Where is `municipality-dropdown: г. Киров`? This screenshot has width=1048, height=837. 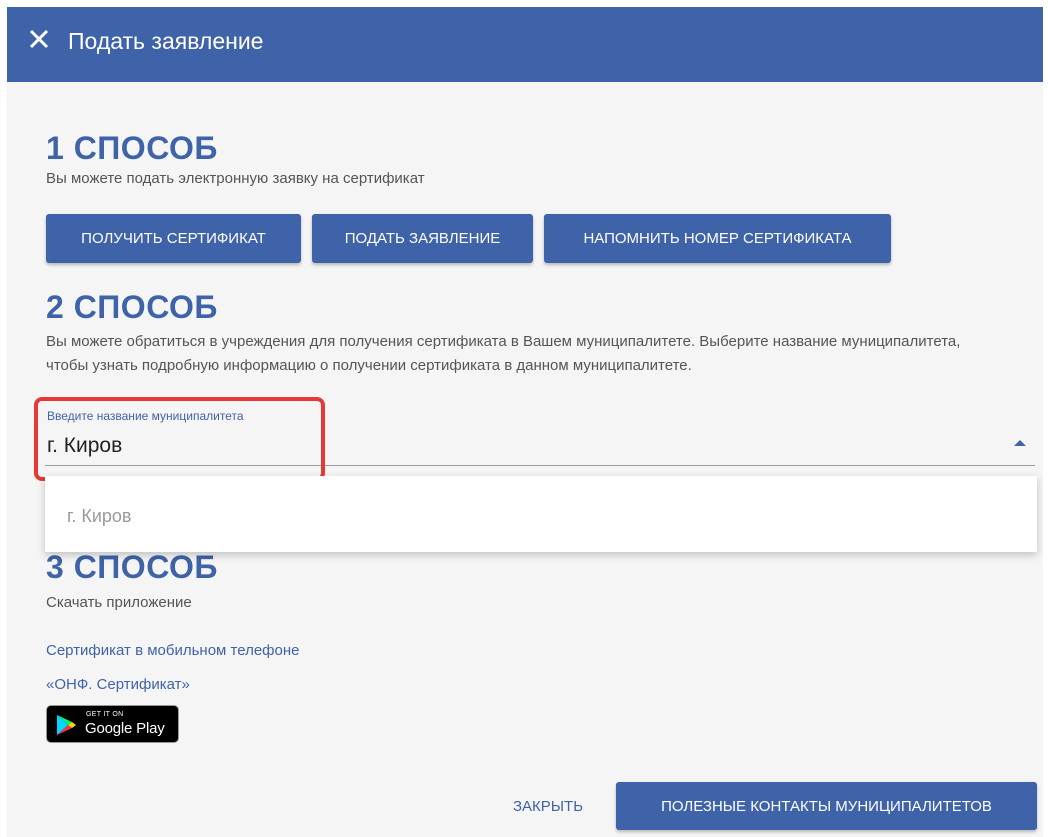
municipality-dropdown: г. Киров is located at coordinates (541, 514).